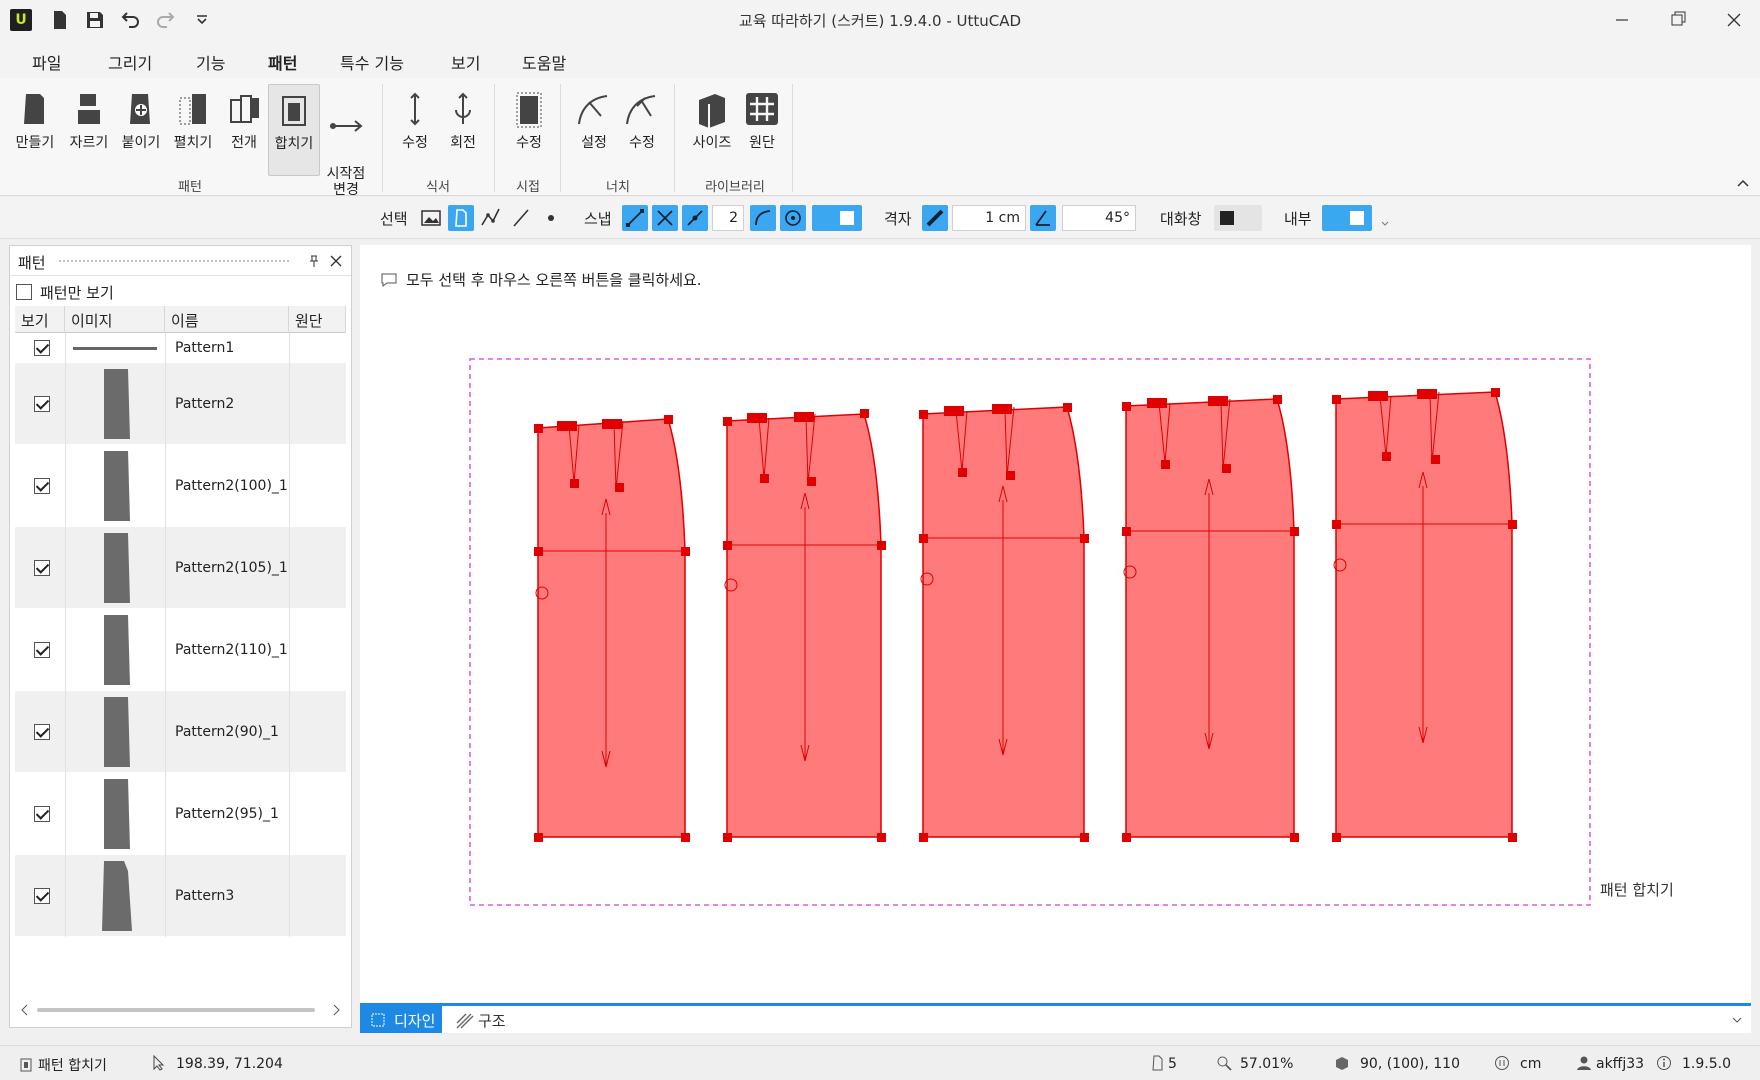 The height and width of the screenshot is (1080, 1760). What do you see at coordinates (1238, 218) in the screenshot?
I see `dialog-toggle` at bounding box center [1238, 218].